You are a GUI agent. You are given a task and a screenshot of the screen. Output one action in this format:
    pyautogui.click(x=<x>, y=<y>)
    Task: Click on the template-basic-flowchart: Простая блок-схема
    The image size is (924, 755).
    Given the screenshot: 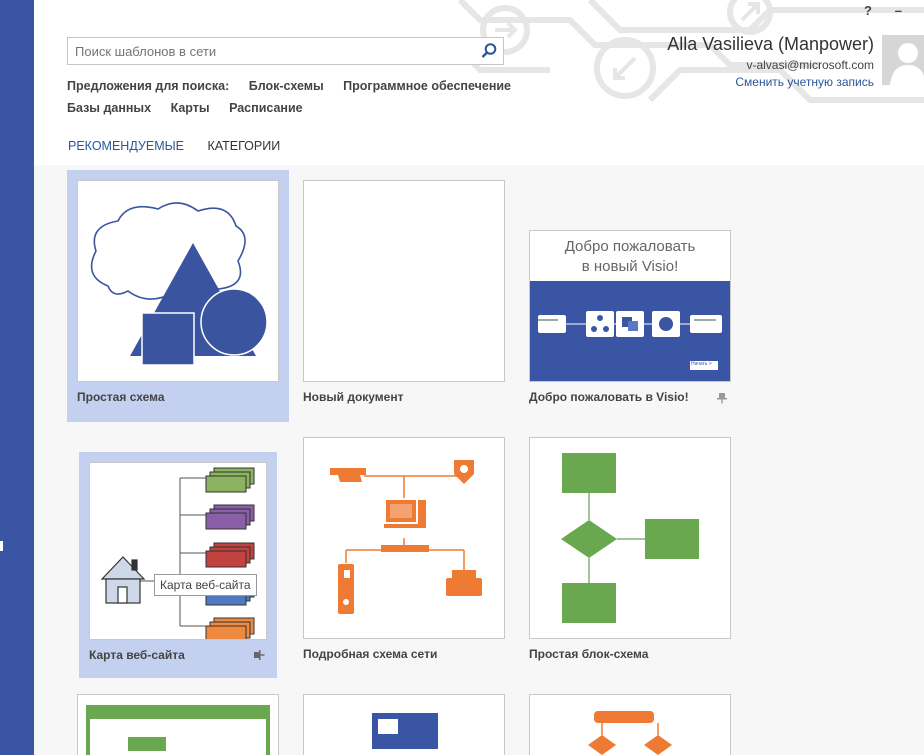 What is the action you would take?
    pyautogui.click(x=630, y=553)
    